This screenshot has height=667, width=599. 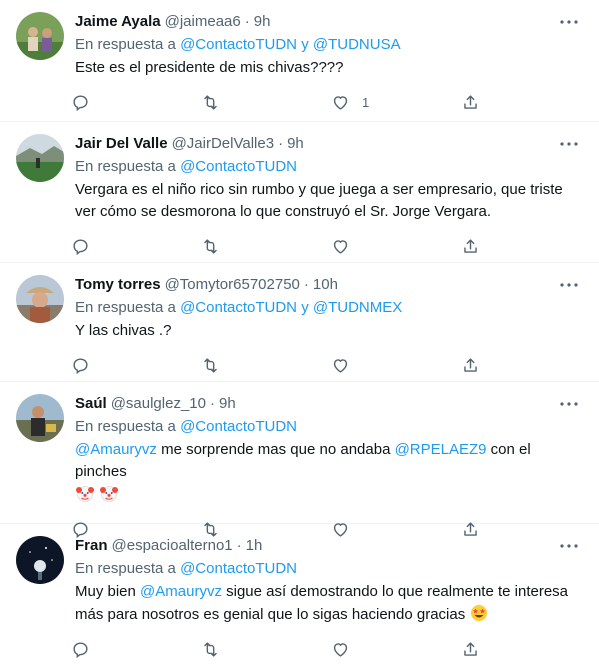 I want to click on timestamp: 10h, so click(x=325, y=284).